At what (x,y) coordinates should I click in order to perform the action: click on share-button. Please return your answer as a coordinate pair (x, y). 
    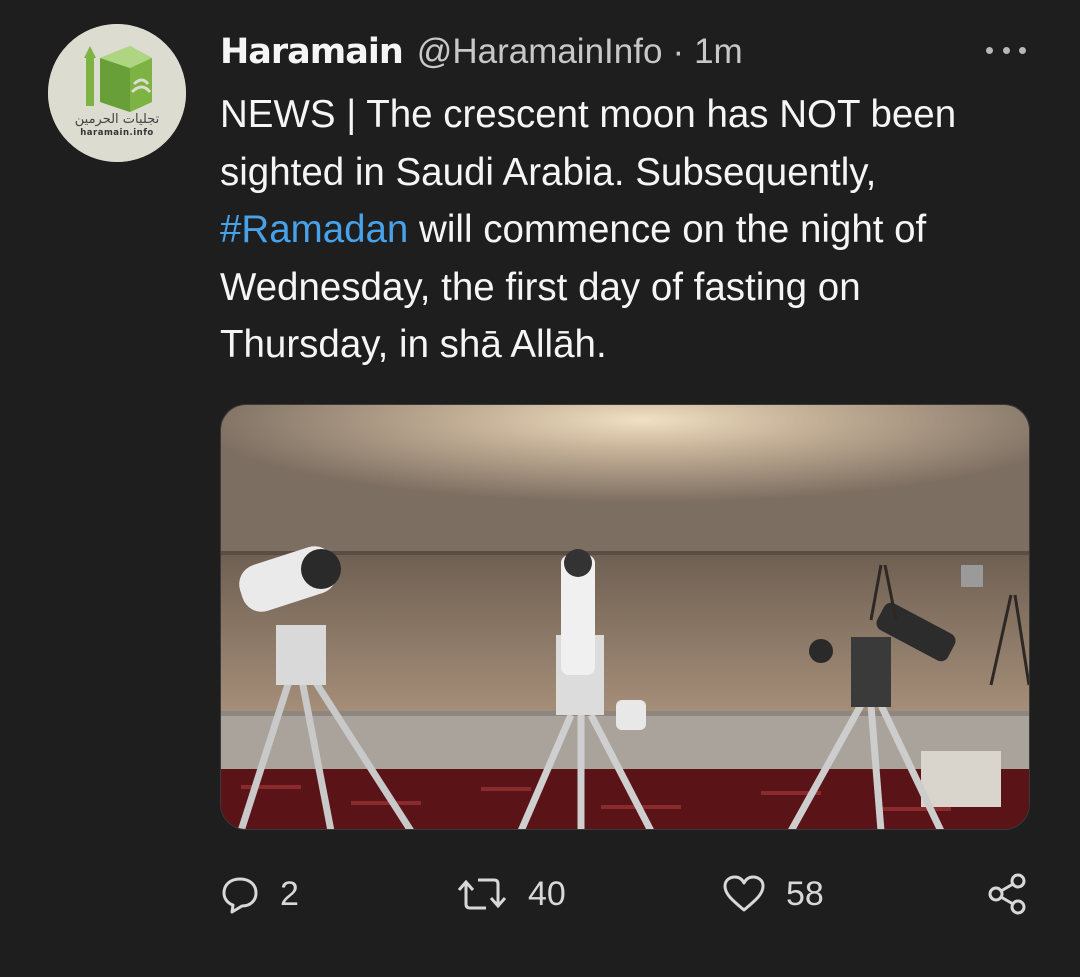
    Looking at the image, I should click on (1007, 894).